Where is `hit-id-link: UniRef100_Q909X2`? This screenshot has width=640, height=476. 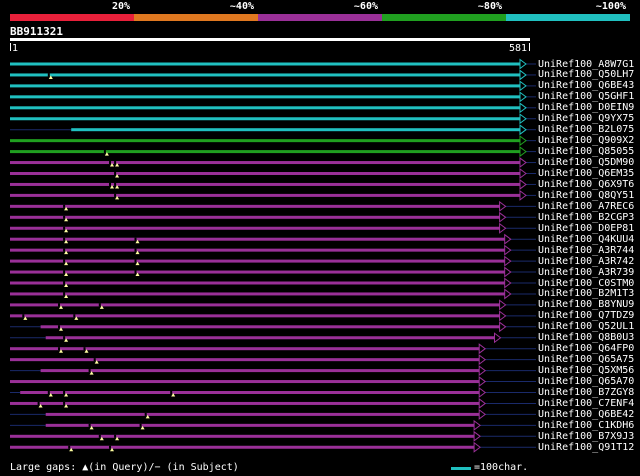 hit-id-link: UniRef100_Q909X2 is located at coordinates (586, 140).